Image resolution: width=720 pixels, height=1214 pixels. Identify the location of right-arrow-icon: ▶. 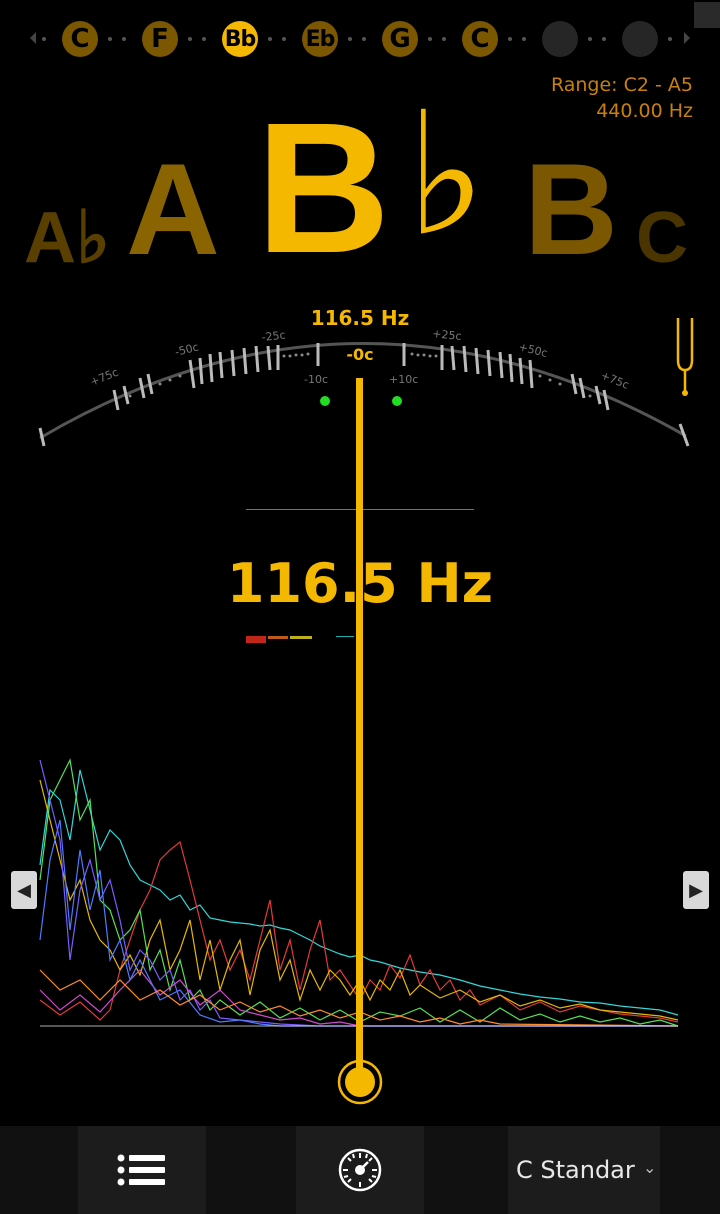
(696, 890).